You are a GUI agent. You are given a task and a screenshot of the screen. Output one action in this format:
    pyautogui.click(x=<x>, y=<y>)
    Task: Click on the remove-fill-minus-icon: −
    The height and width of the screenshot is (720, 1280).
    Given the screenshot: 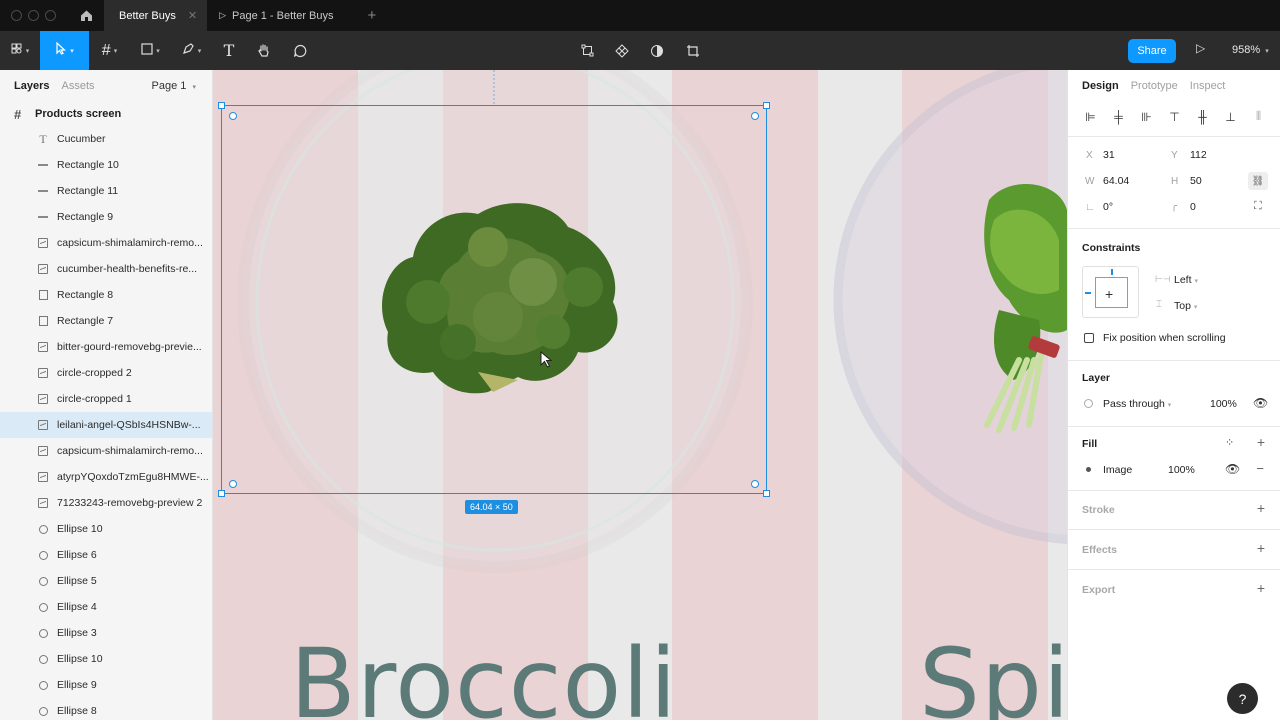 What is the action you would take?
    pyautogui.click(x=1260, y=468)
    